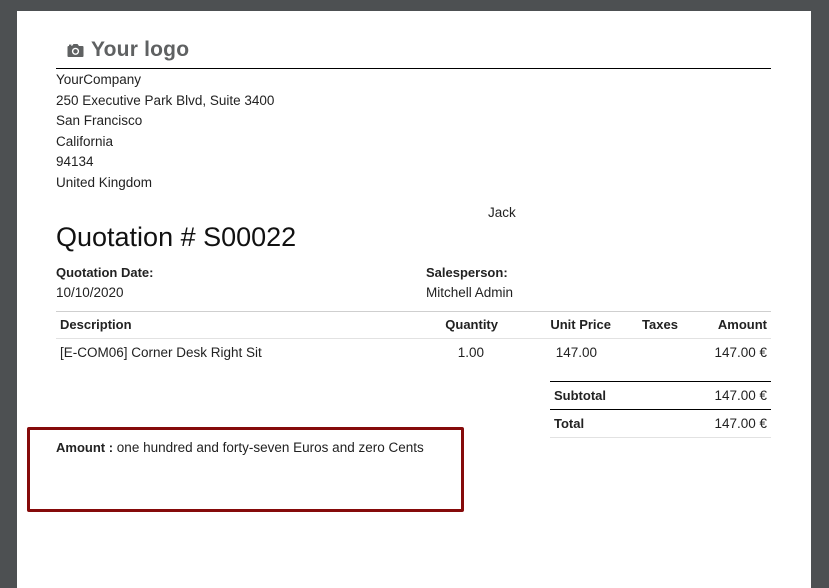 The image size is (829, 588). Describe the element at coordinates (75, 161) in the screenshot. I see `company-zip: 94134` at that location.